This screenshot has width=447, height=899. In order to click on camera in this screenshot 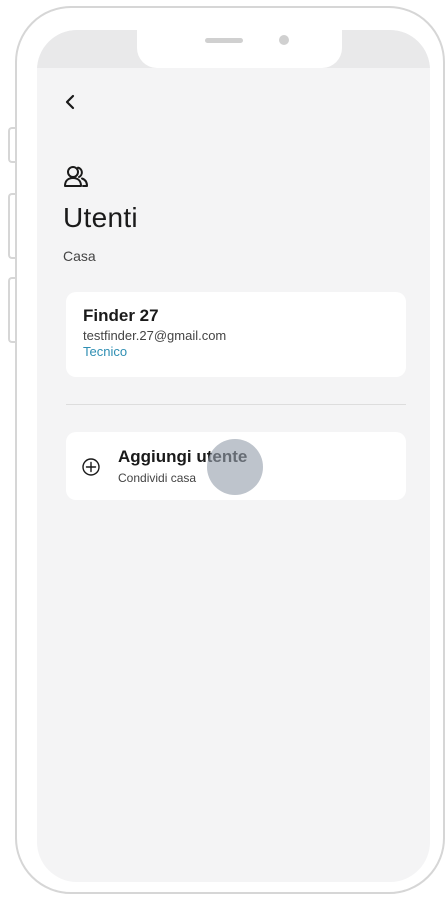, I will do `click(284, 40)`.